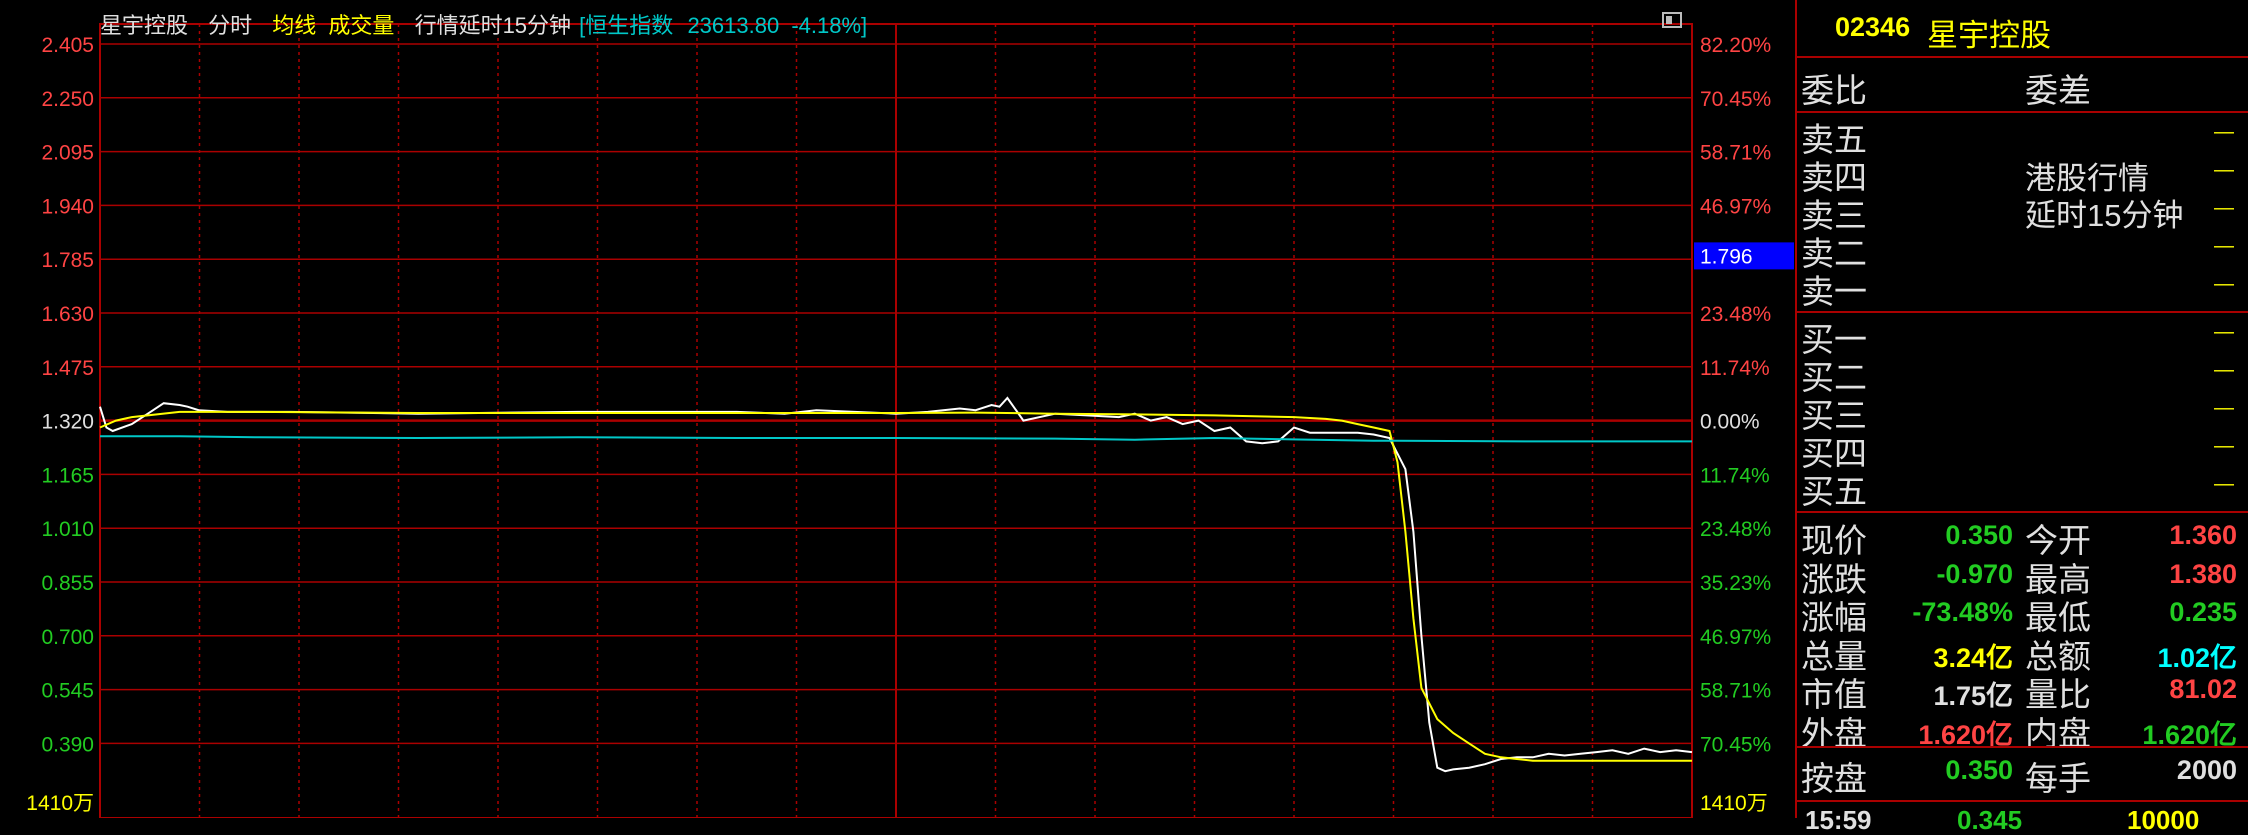 Image resolution: width=2248 pixels, height=835 pixels. Describe the element at coordinates (864, 25) in the screenshot. I see `index-bracket-close: ]` at that location.